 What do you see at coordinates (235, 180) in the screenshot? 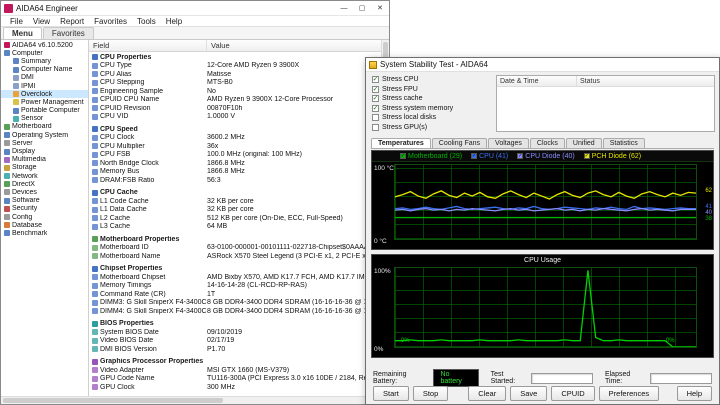
I see `field-row-dram-fsb-ratio: DRAM:FSB Ratio 56:3` at bounding box center [235, 180].